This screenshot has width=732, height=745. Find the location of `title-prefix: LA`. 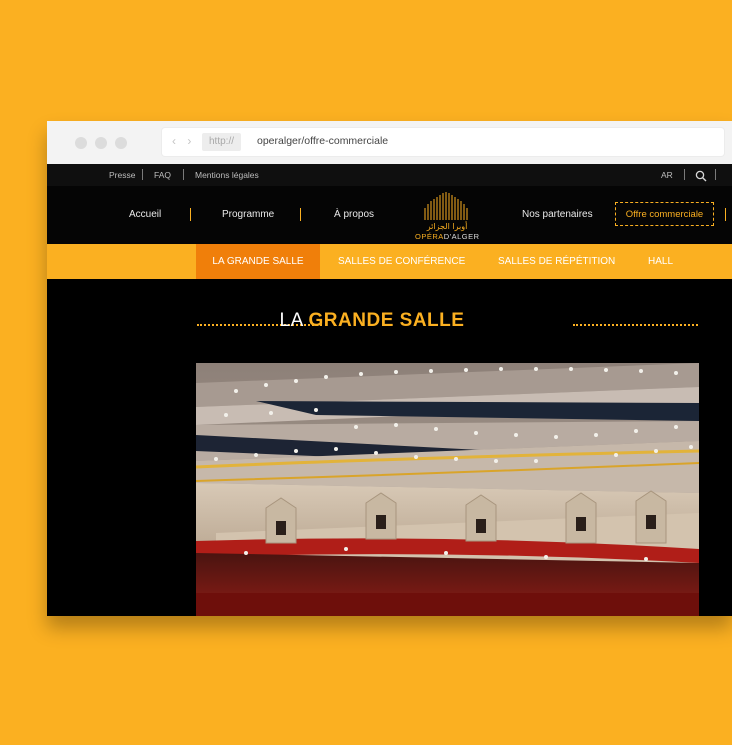

title-prefix: LA is located at coordinates (291, 320).